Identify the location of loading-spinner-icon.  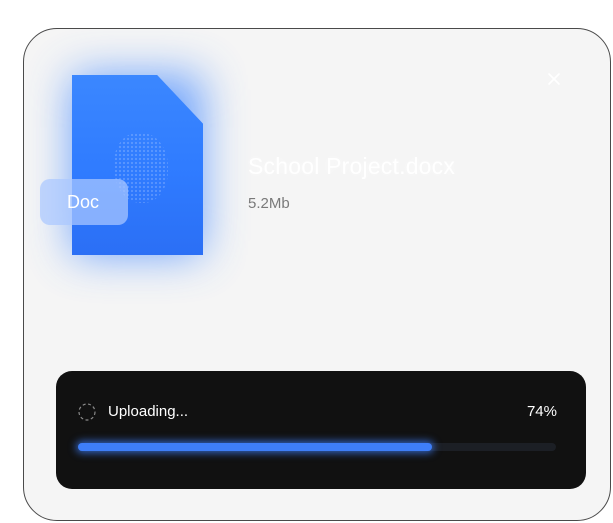
(87, 412).